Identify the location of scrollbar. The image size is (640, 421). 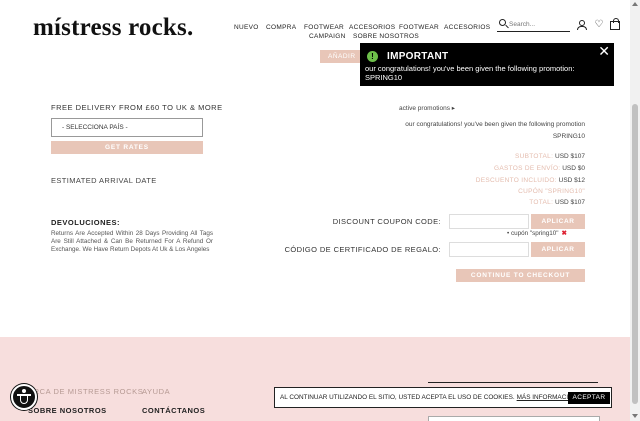
(635, 210).